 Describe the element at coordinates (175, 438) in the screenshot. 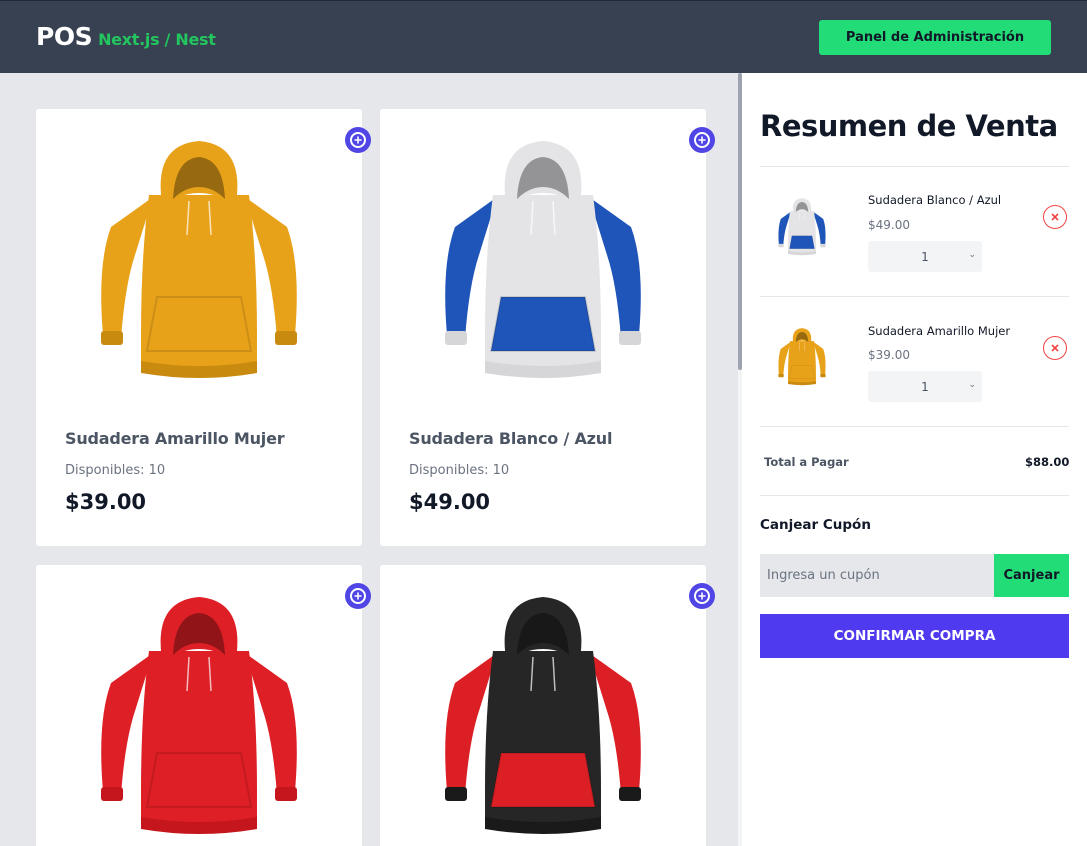

I see `product-name: Sudadera Amarillo Mujer` at that location.